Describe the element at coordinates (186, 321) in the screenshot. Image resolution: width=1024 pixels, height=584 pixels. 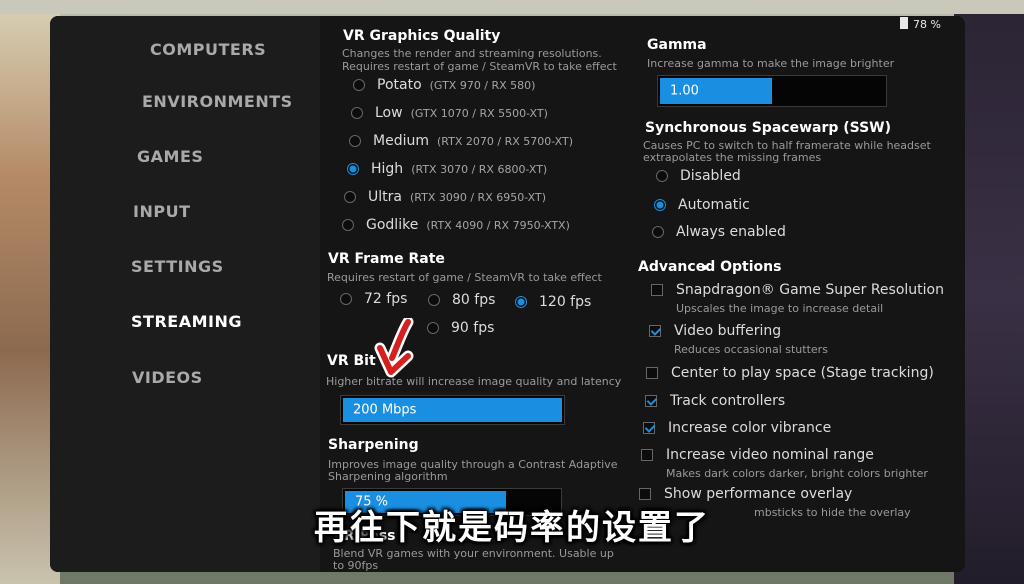
I see `sidebar-item-streaming: STREAMING` at that location.